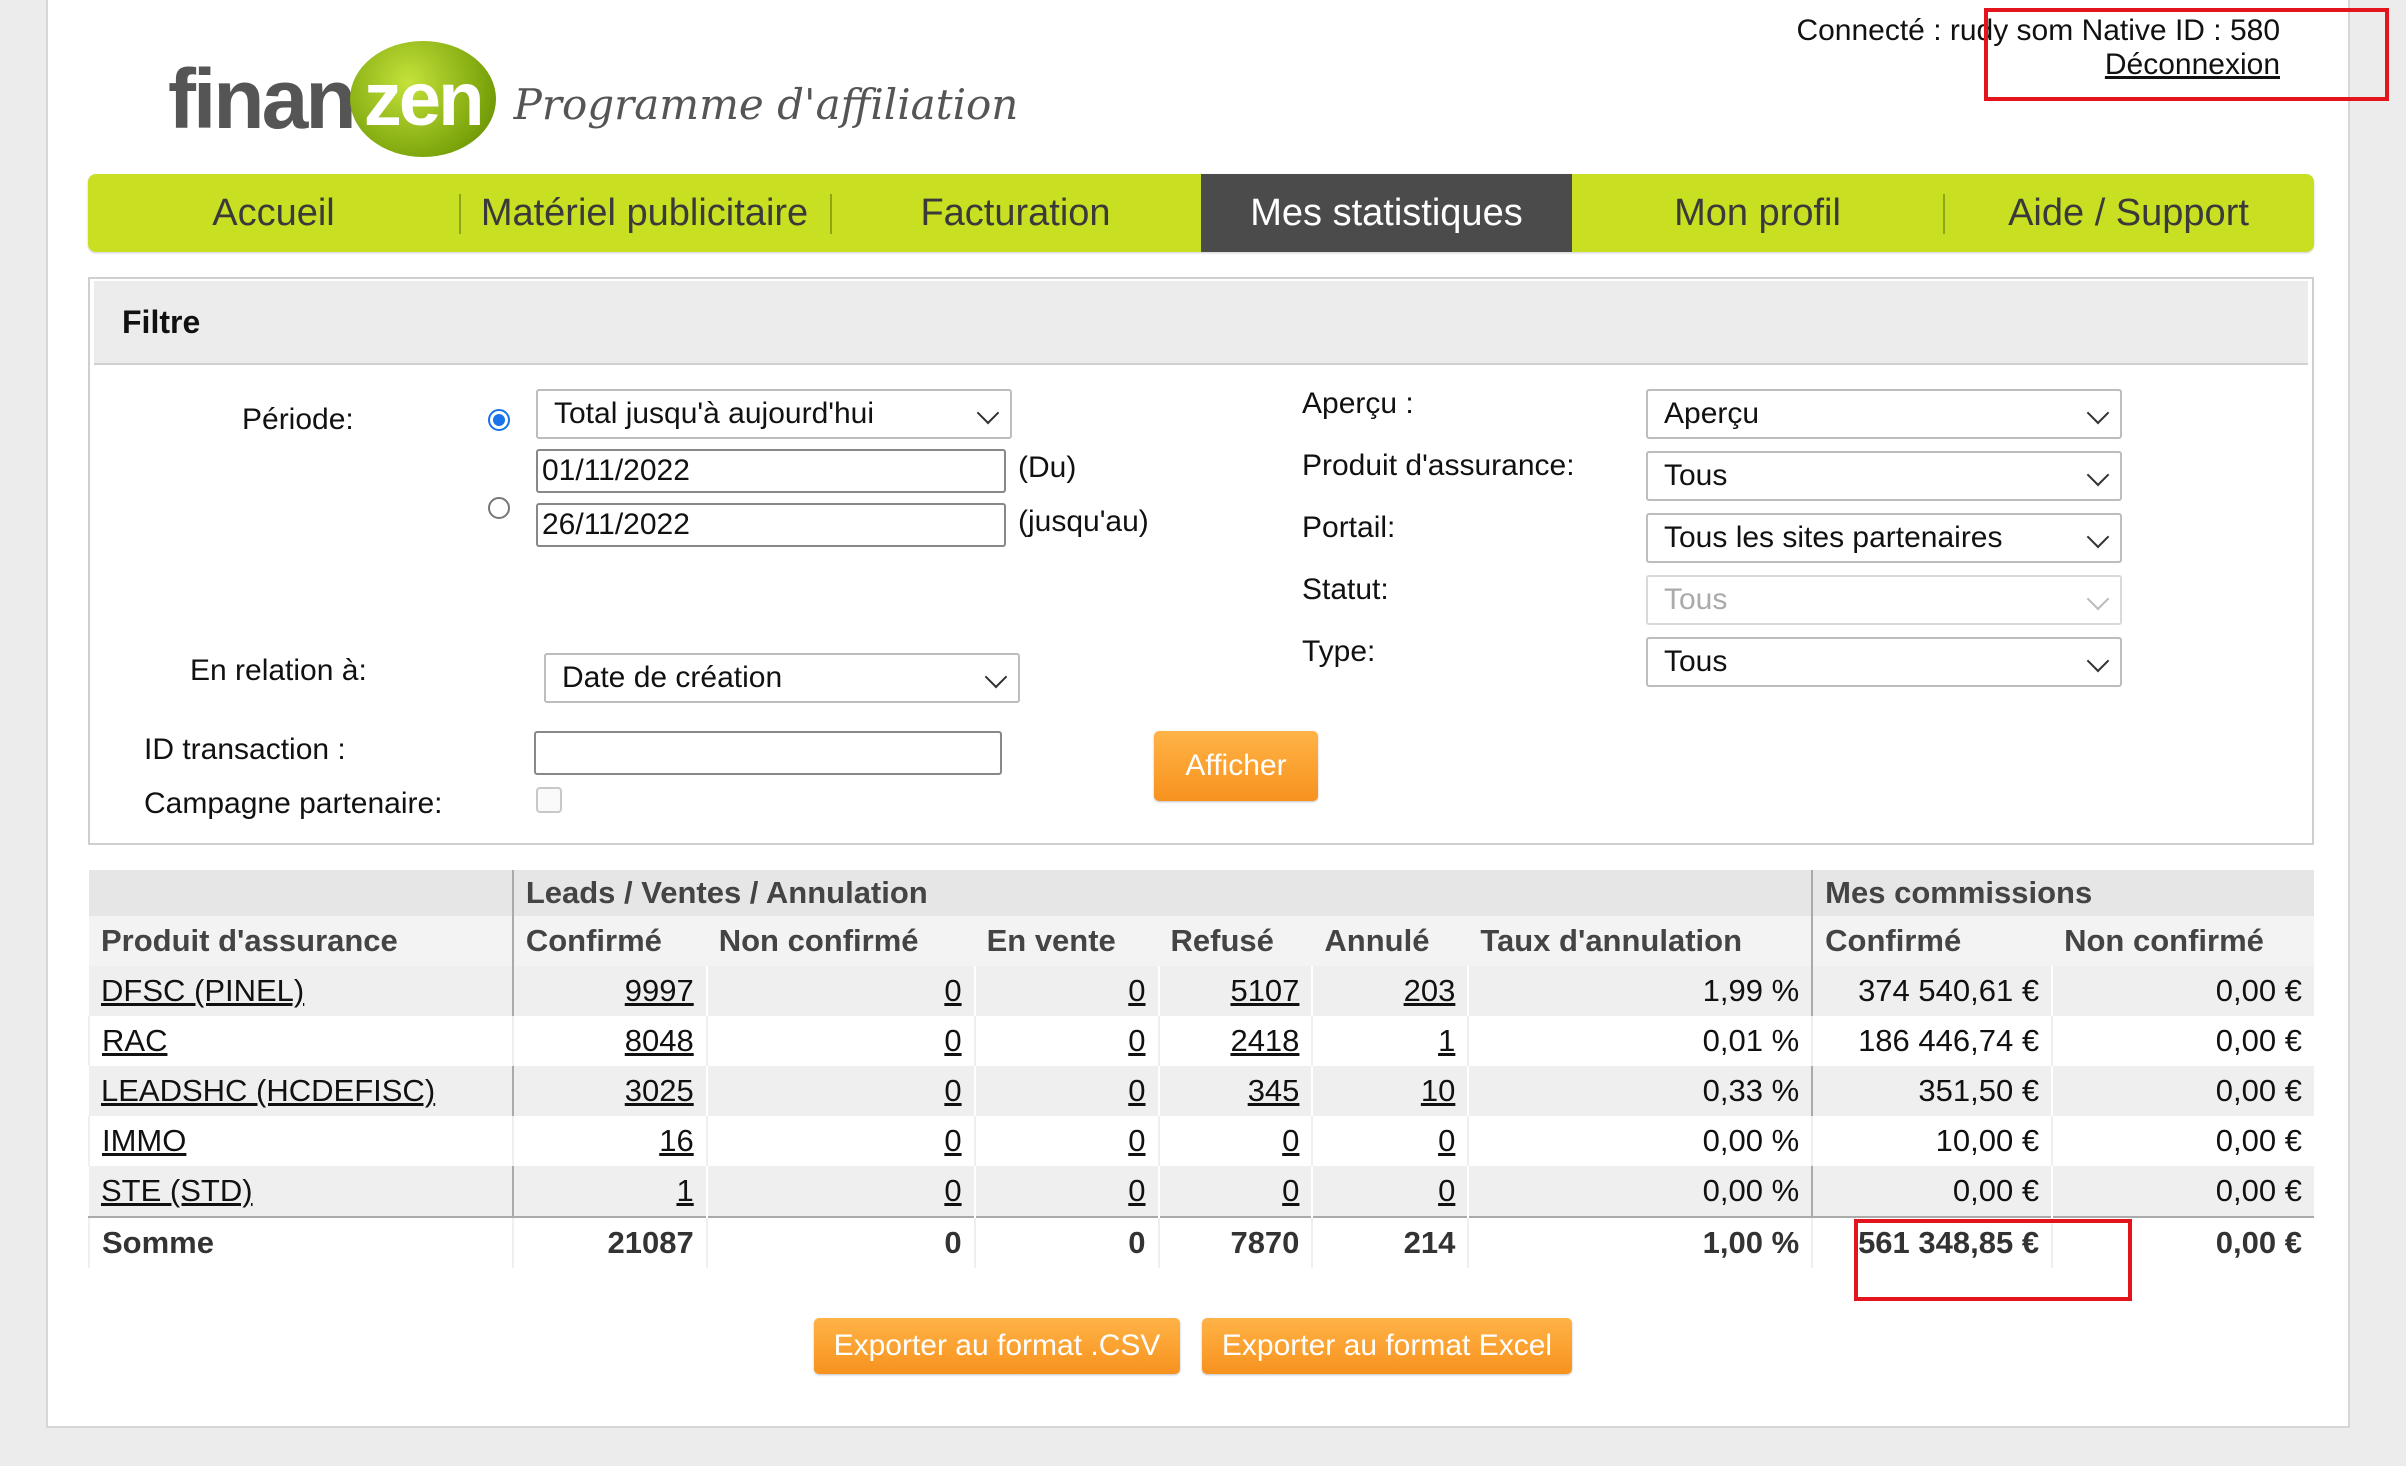 The width and height of the screenshot is (2406, 1466). Describe the element at coordinates (1201, 323) in the screenshot. I see `filter-title: Filtre` at that location.